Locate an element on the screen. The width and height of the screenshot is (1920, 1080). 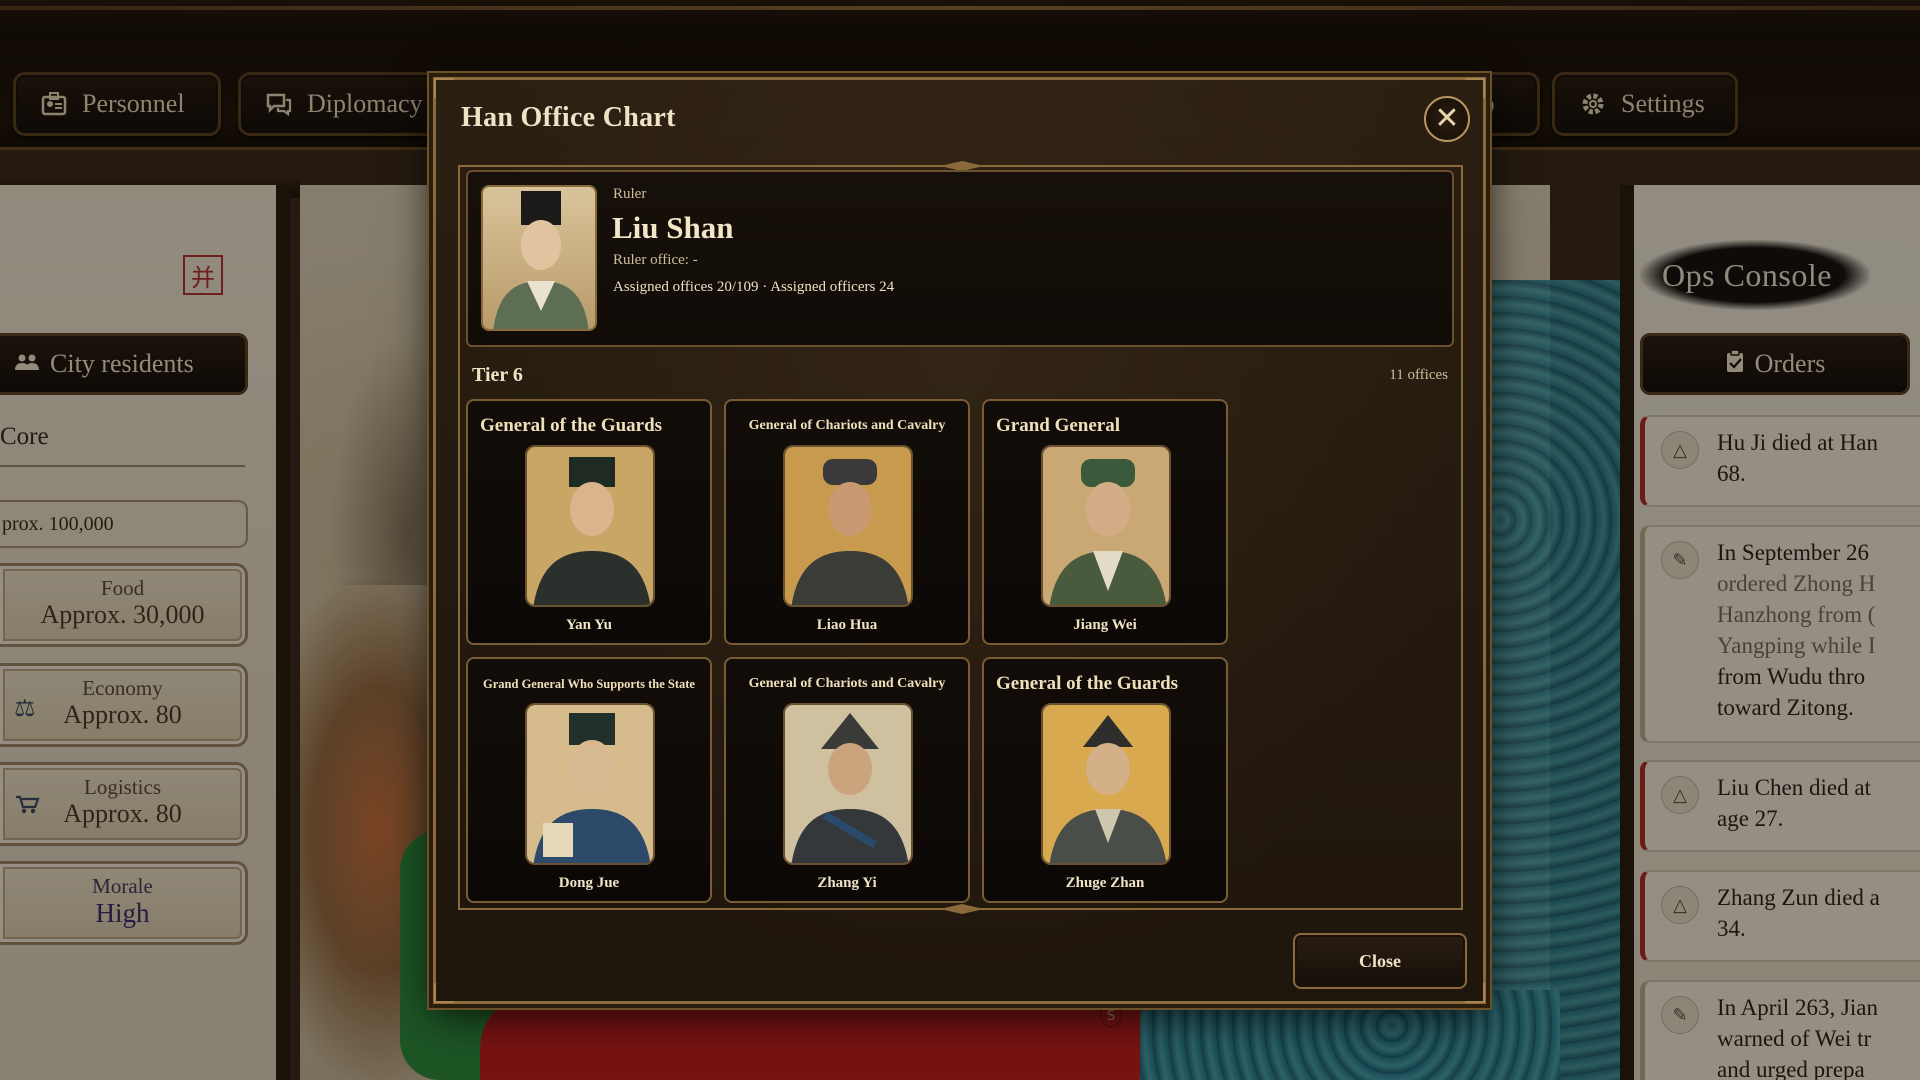
modal-title: Han Office Chart is located at coordinates (568, 117).